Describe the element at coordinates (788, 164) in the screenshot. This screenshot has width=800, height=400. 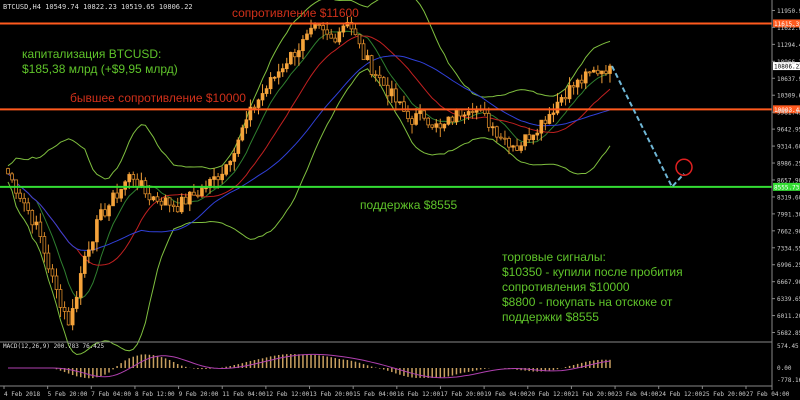
I see `y-tick-label: 8986.25` at that location.